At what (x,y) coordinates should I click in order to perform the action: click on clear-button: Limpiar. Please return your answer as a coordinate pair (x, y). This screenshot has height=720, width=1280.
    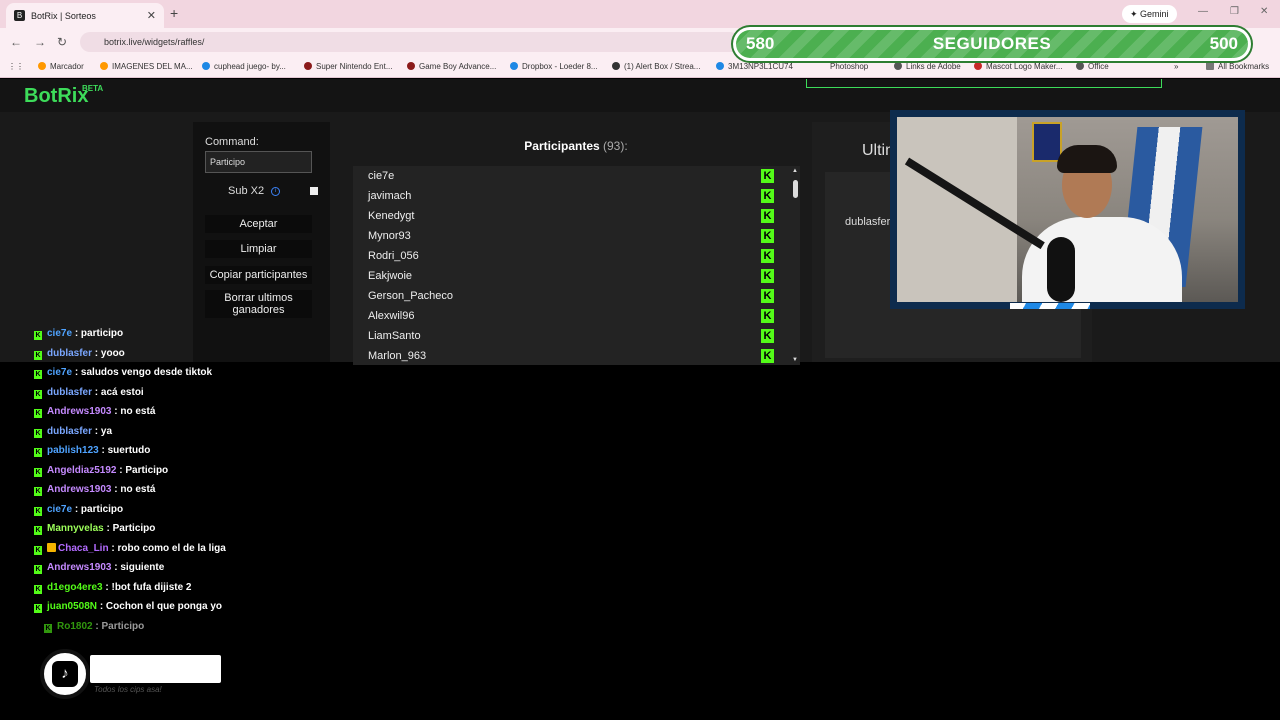
    Looking at the image, I should click on (258, 249).